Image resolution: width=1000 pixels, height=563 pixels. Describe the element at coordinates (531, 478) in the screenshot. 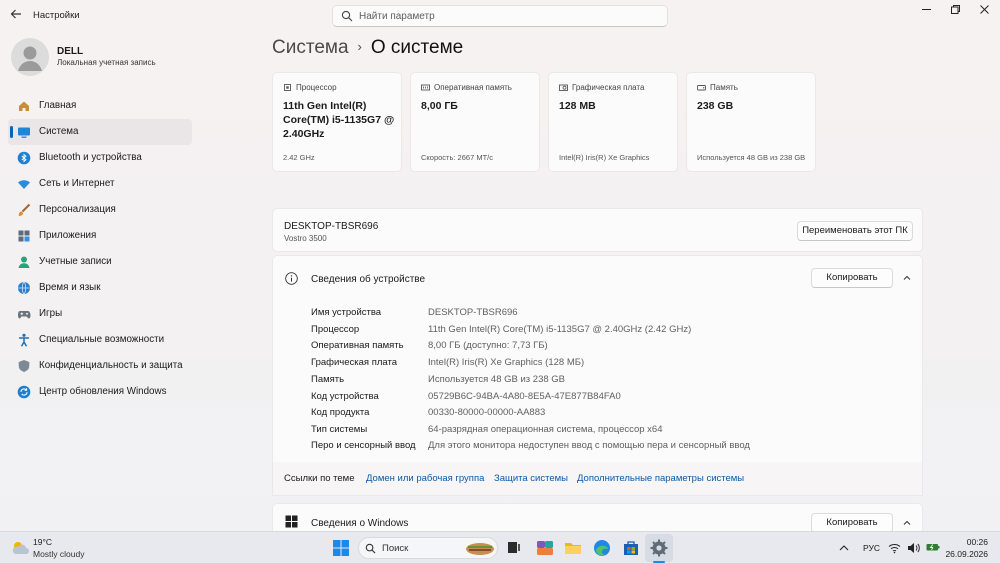

I see `link-system-protection: Защита системы` at that location.